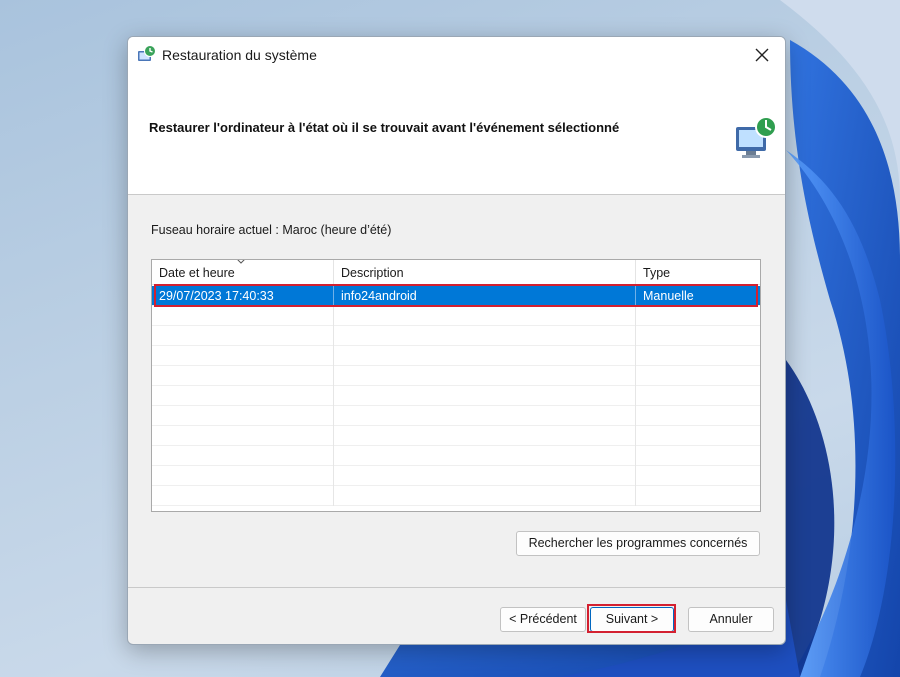 Image resolution: width=900 pixels, height=677 pixels. What do you see at coordinates (657, 273) in the screenshot?
I see `column-label-type: Type` at bounding box center [657, 273].